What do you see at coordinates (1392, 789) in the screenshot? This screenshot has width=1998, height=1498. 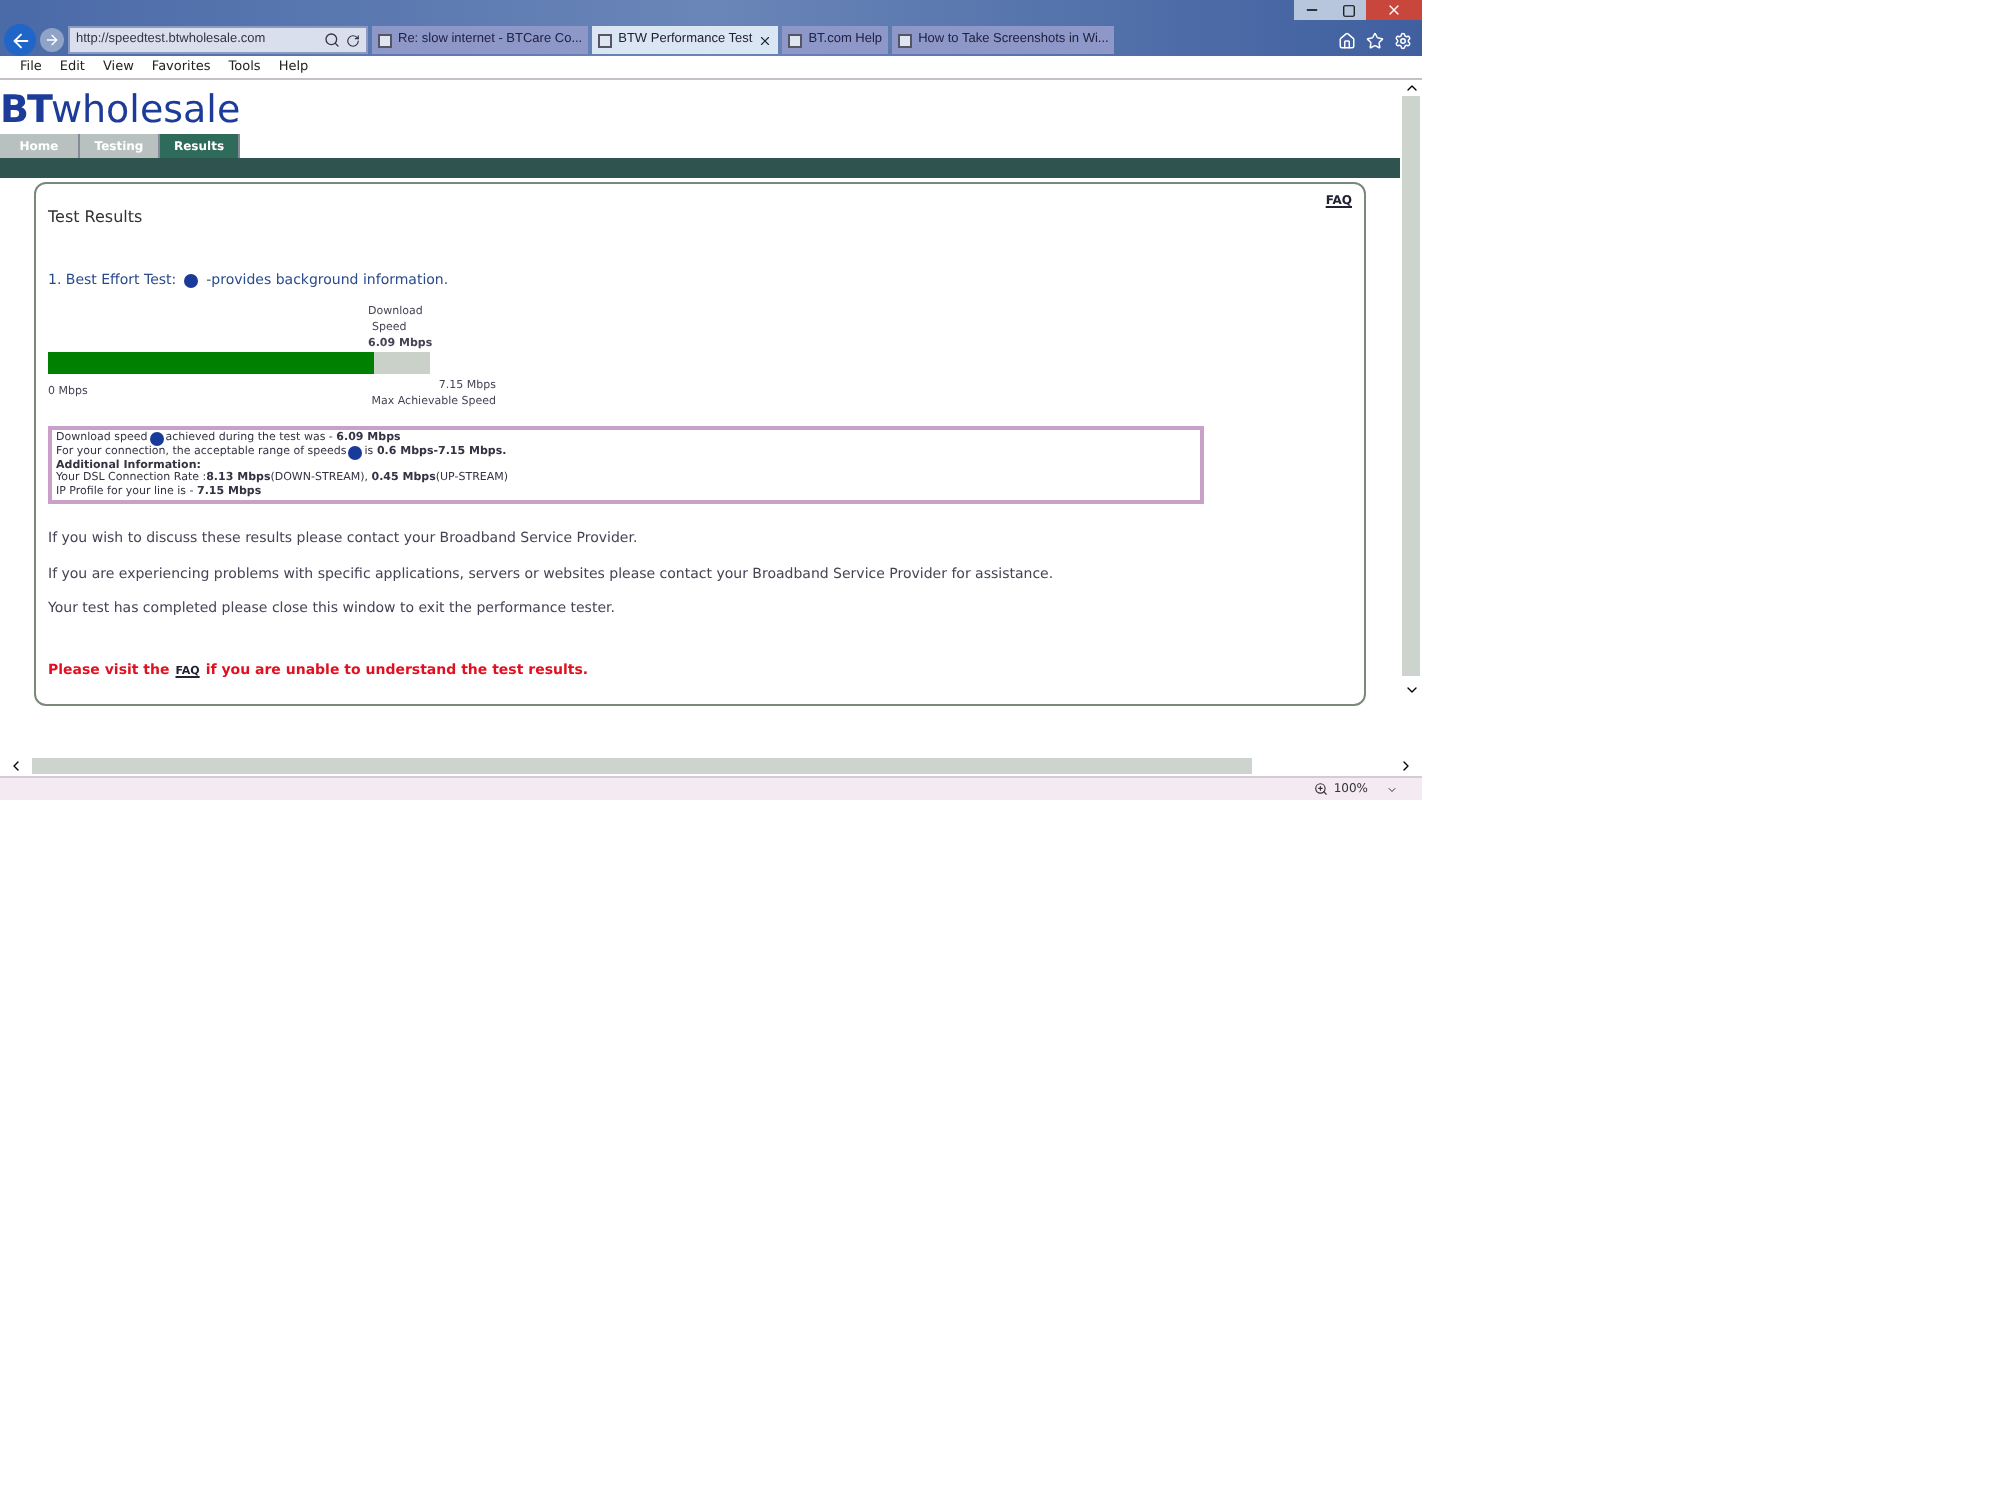 I see `caret-icon` at bounding box center [1392, 789].